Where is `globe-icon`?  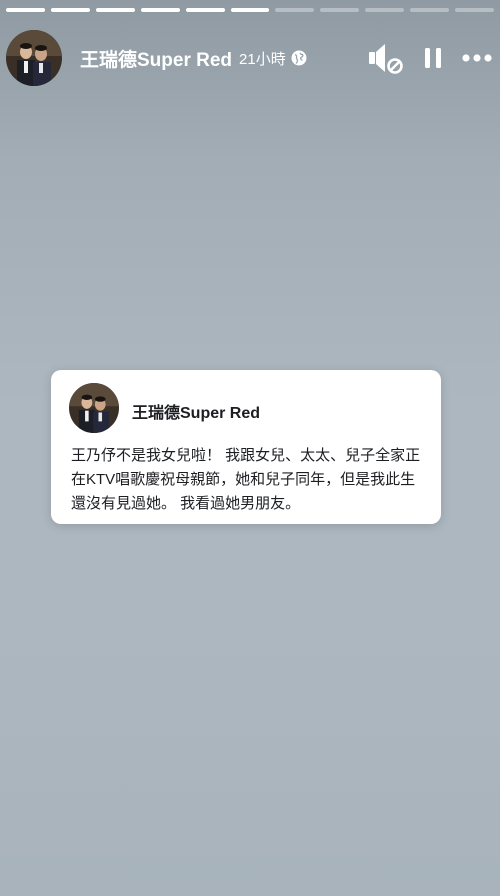
globe-icon is located at coordinates (299, 58).